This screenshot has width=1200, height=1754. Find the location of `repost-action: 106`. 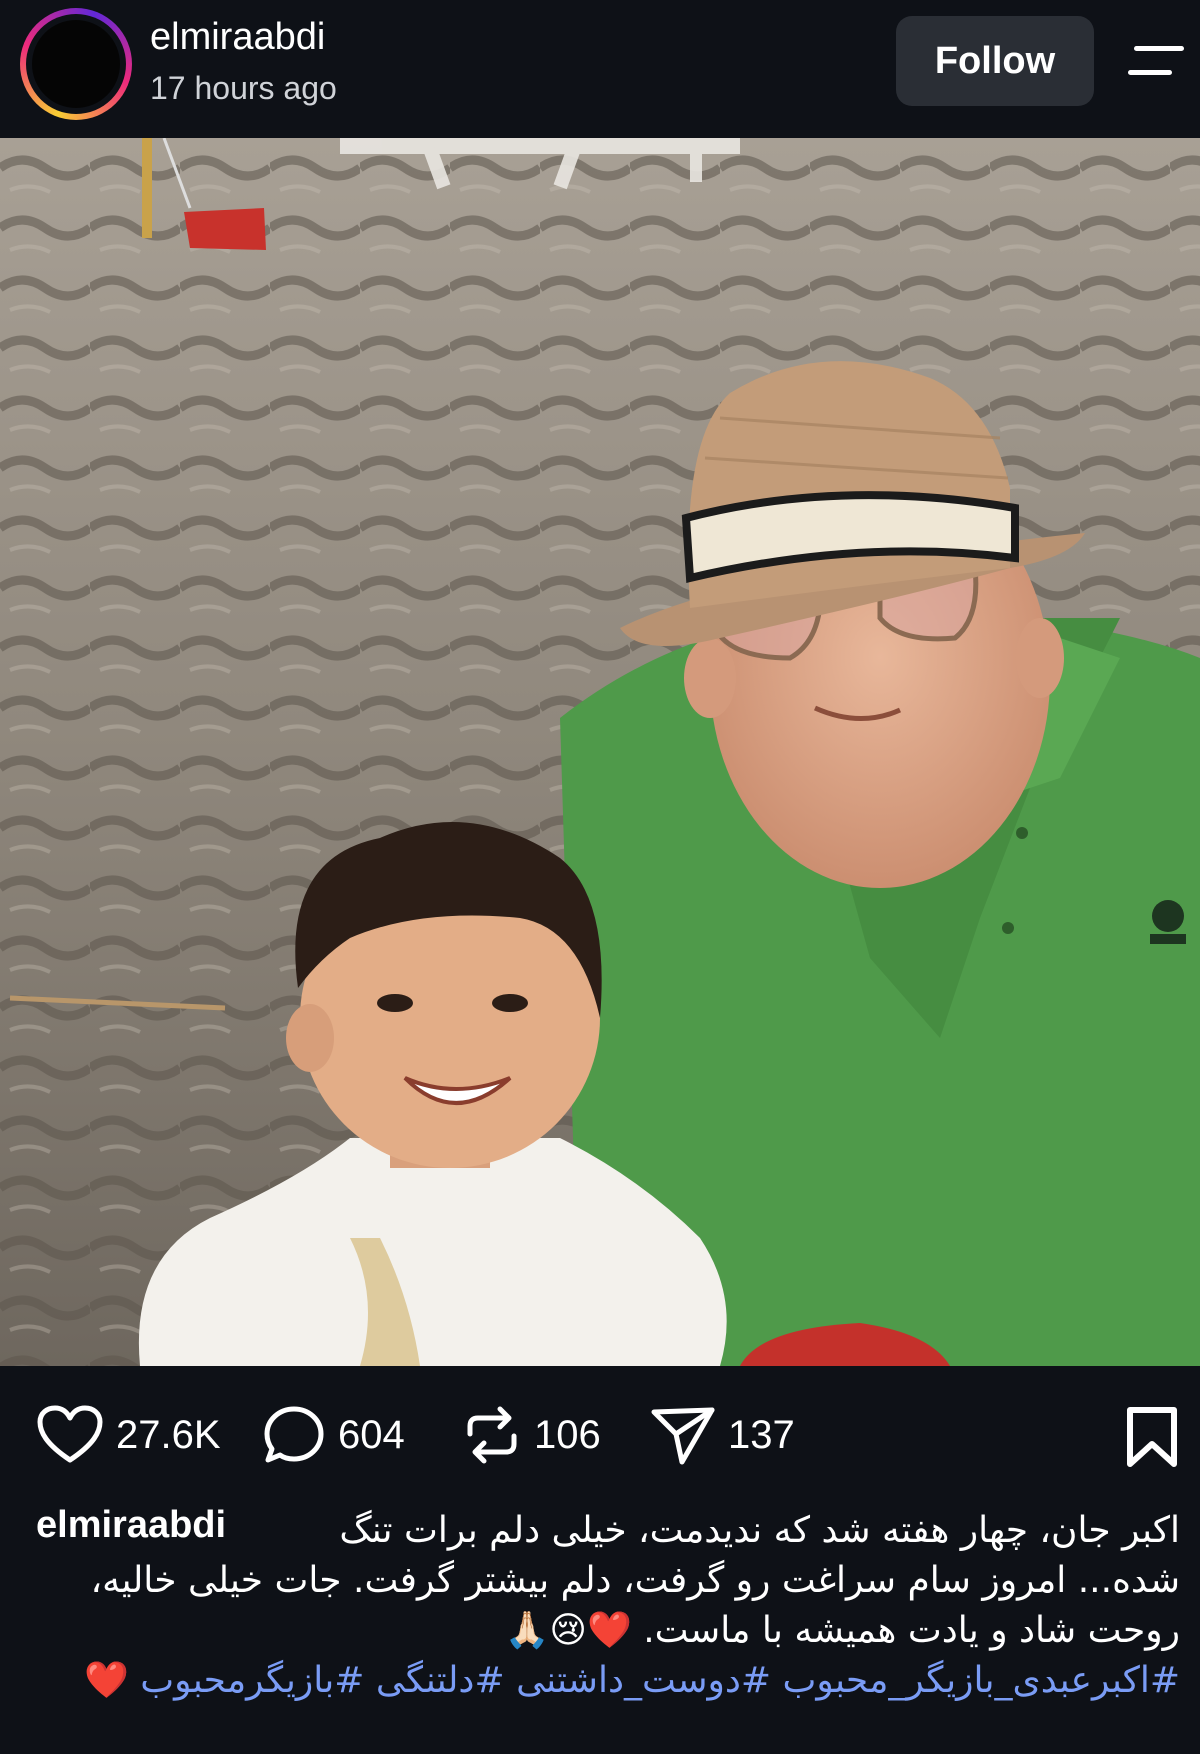

repost-action: 106 is located at coordinates (531, 1435).